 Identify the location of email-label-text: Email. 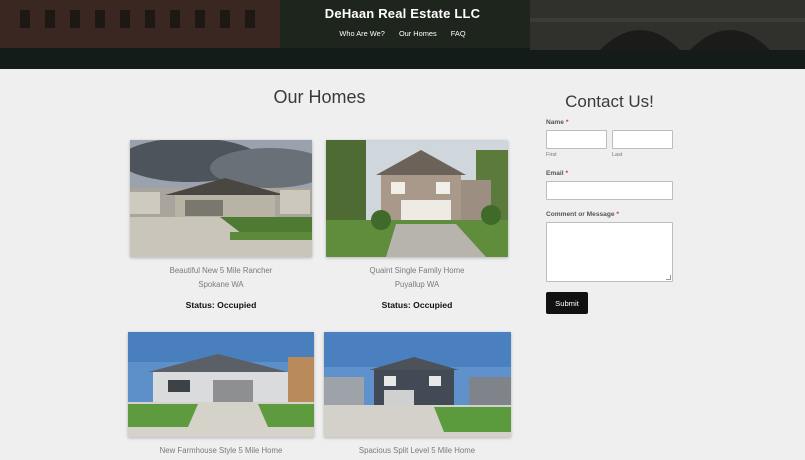
(555, 173).